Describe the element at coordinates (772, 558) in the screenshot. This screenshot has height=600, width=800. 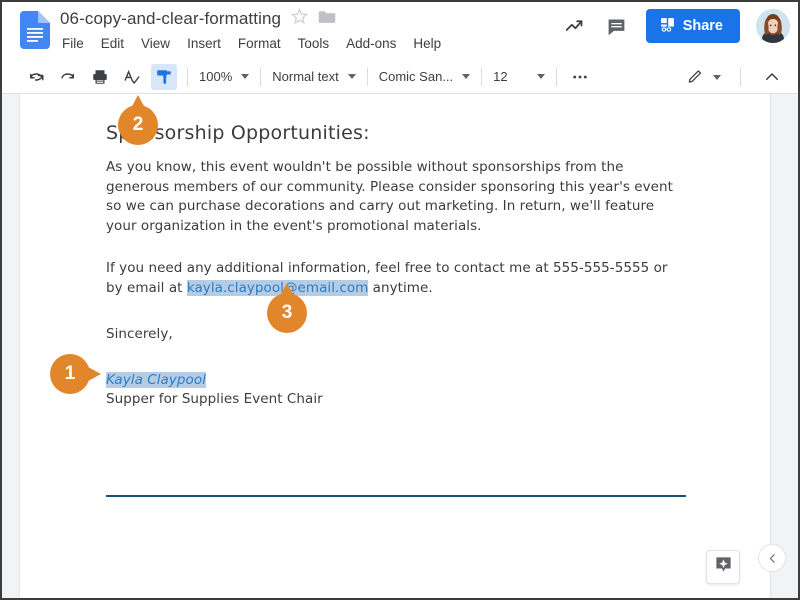
I see `chevron-left-icon` at that location.